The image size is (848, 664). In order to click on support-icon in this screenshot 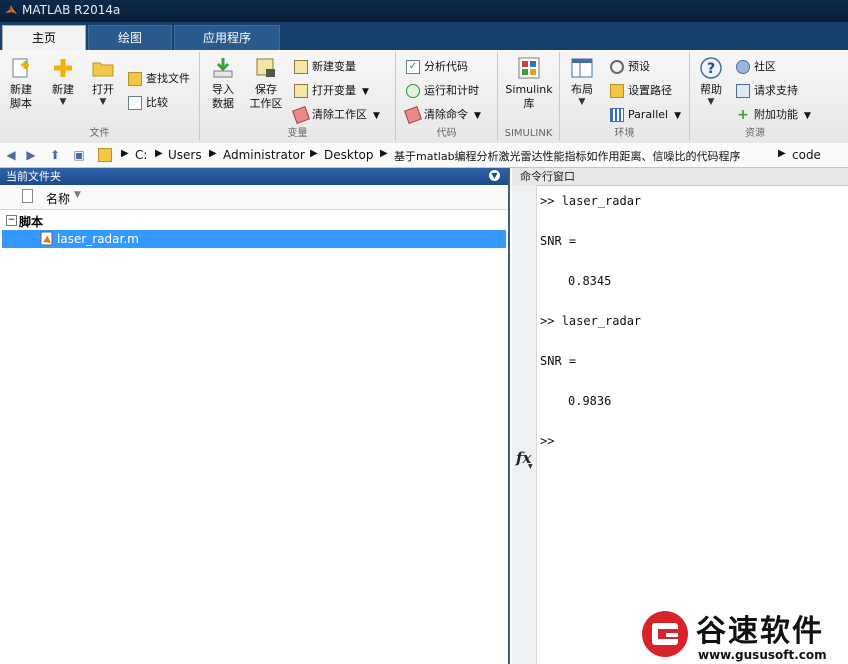, I will do `click(743, 91)`.